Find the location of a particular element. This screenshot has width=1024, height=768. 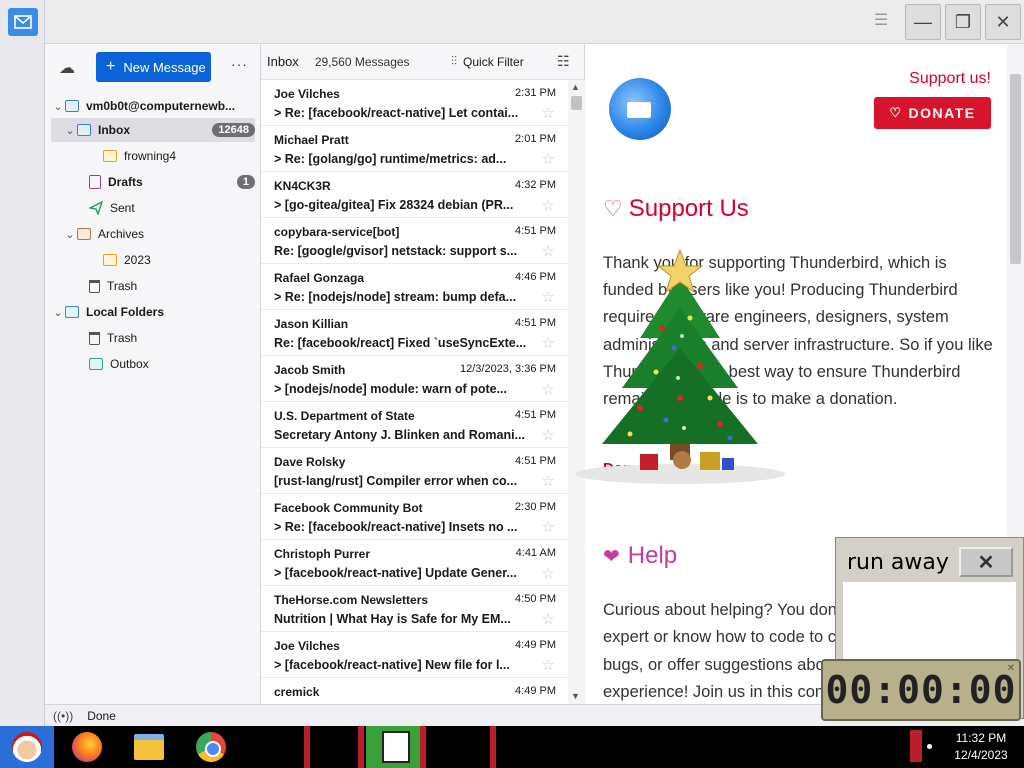

new-message-button: + New Message is located at coordinates (153, 67).